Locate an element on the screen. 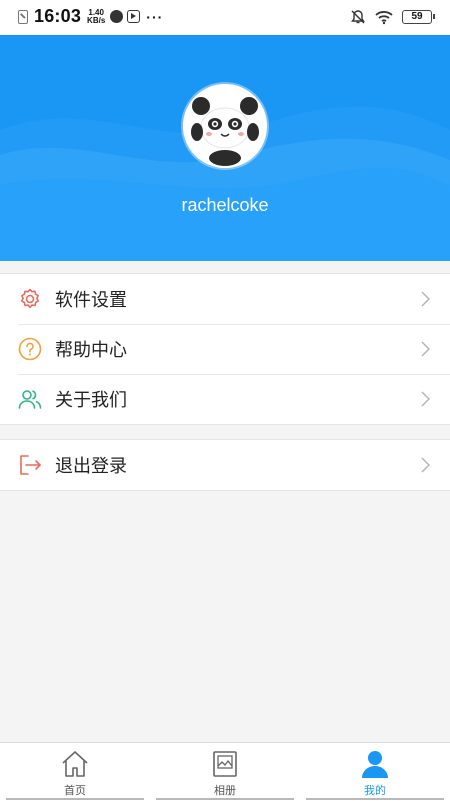 This screenshot has width=450, height=801. gear-icon is located at coordinates (30, 298).